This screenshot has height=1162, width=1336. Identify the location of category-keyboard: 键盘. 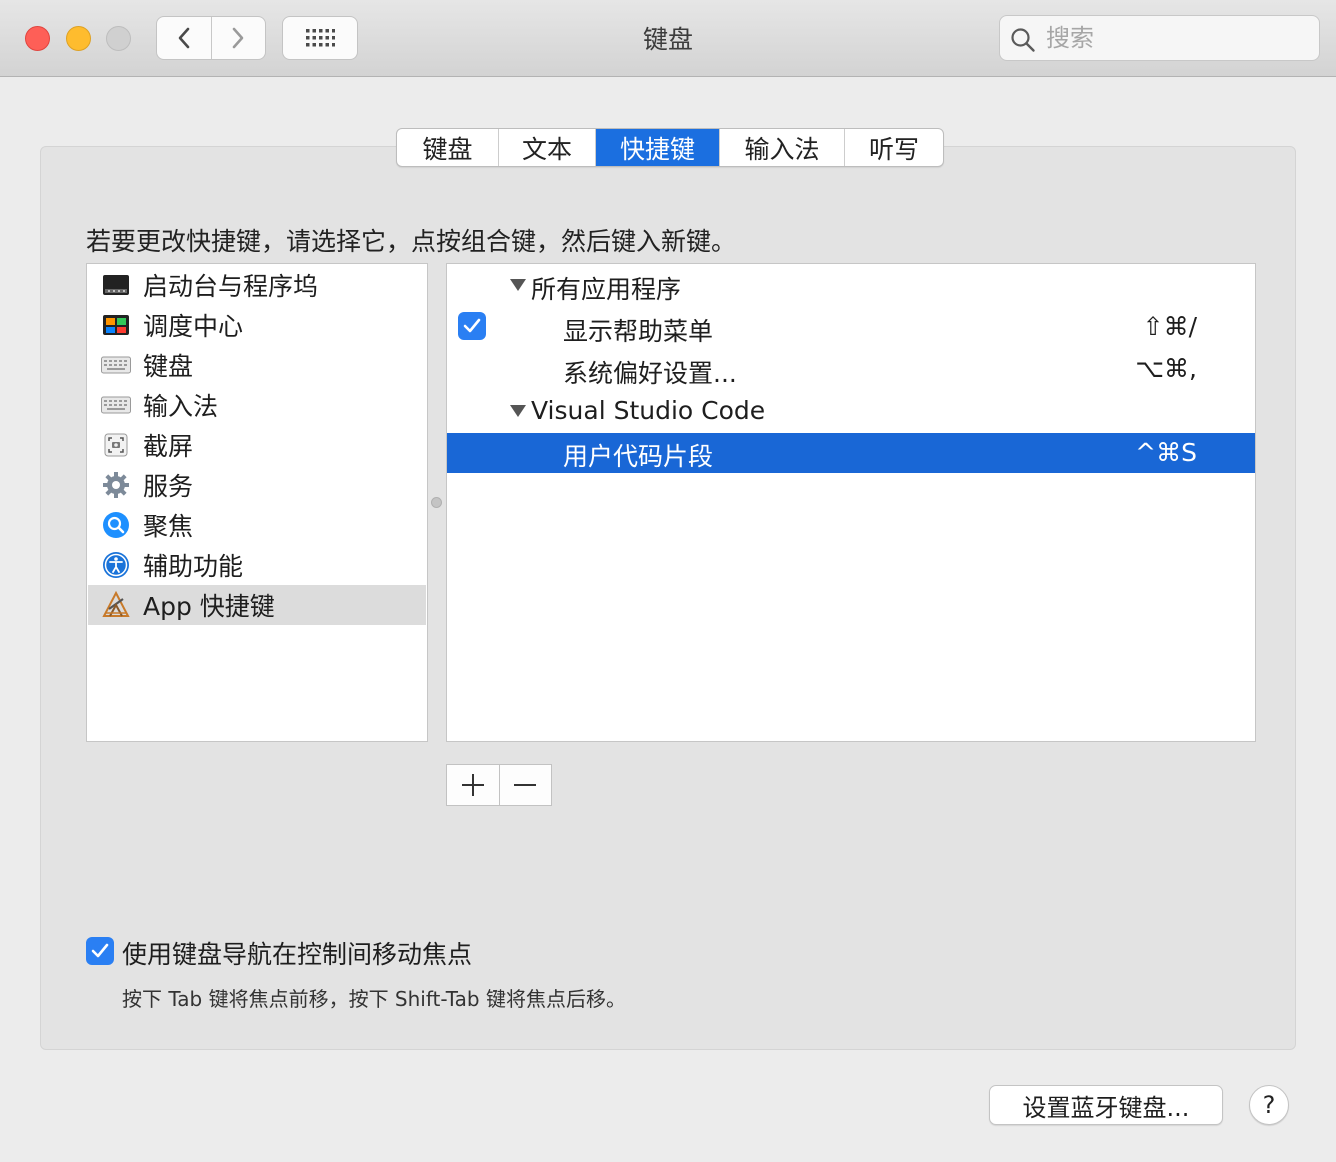
(257, 365).